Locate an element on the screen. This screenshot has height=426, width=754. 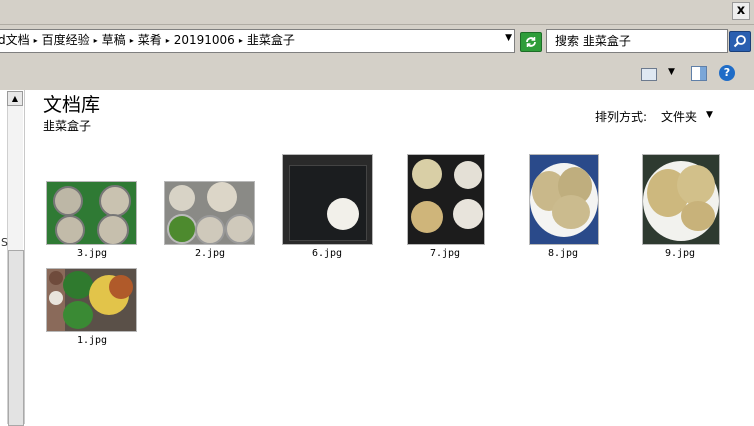
library-title: 文档库 is located at coordinates (72, 105).